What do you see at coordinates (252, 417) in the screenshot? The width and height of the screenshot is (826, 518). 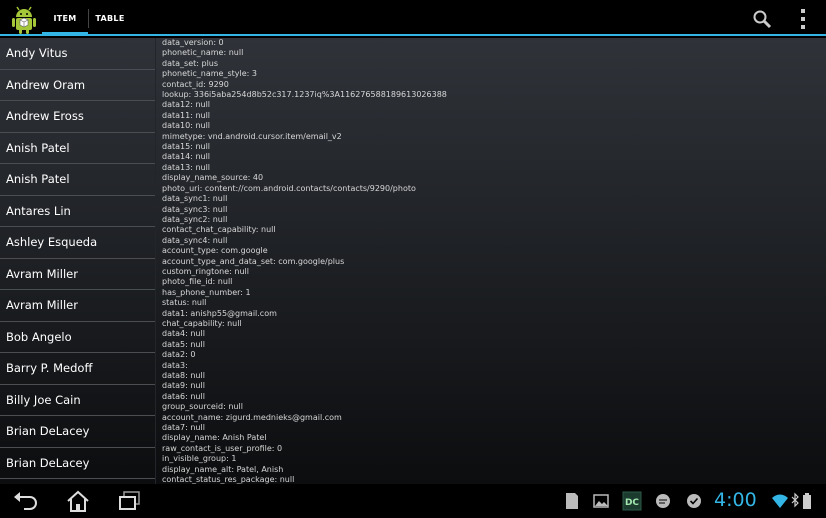 I see `detail-line: account_name: zigurd.mednieks@gmail.com` at bounding box center [252, 417].